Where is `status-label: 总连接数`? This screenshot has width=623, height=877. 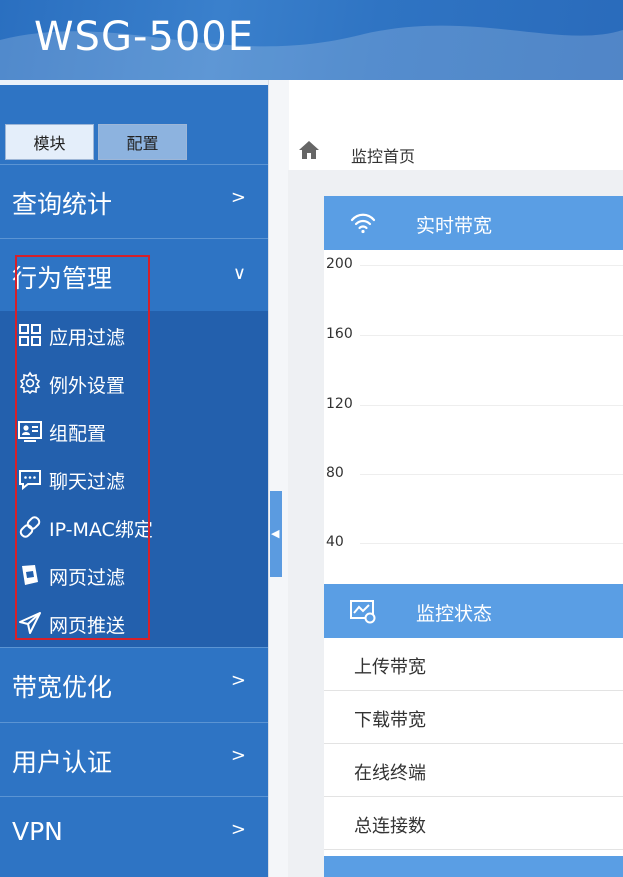 status-label: 总连接数 is located at coordinates (390, 826).